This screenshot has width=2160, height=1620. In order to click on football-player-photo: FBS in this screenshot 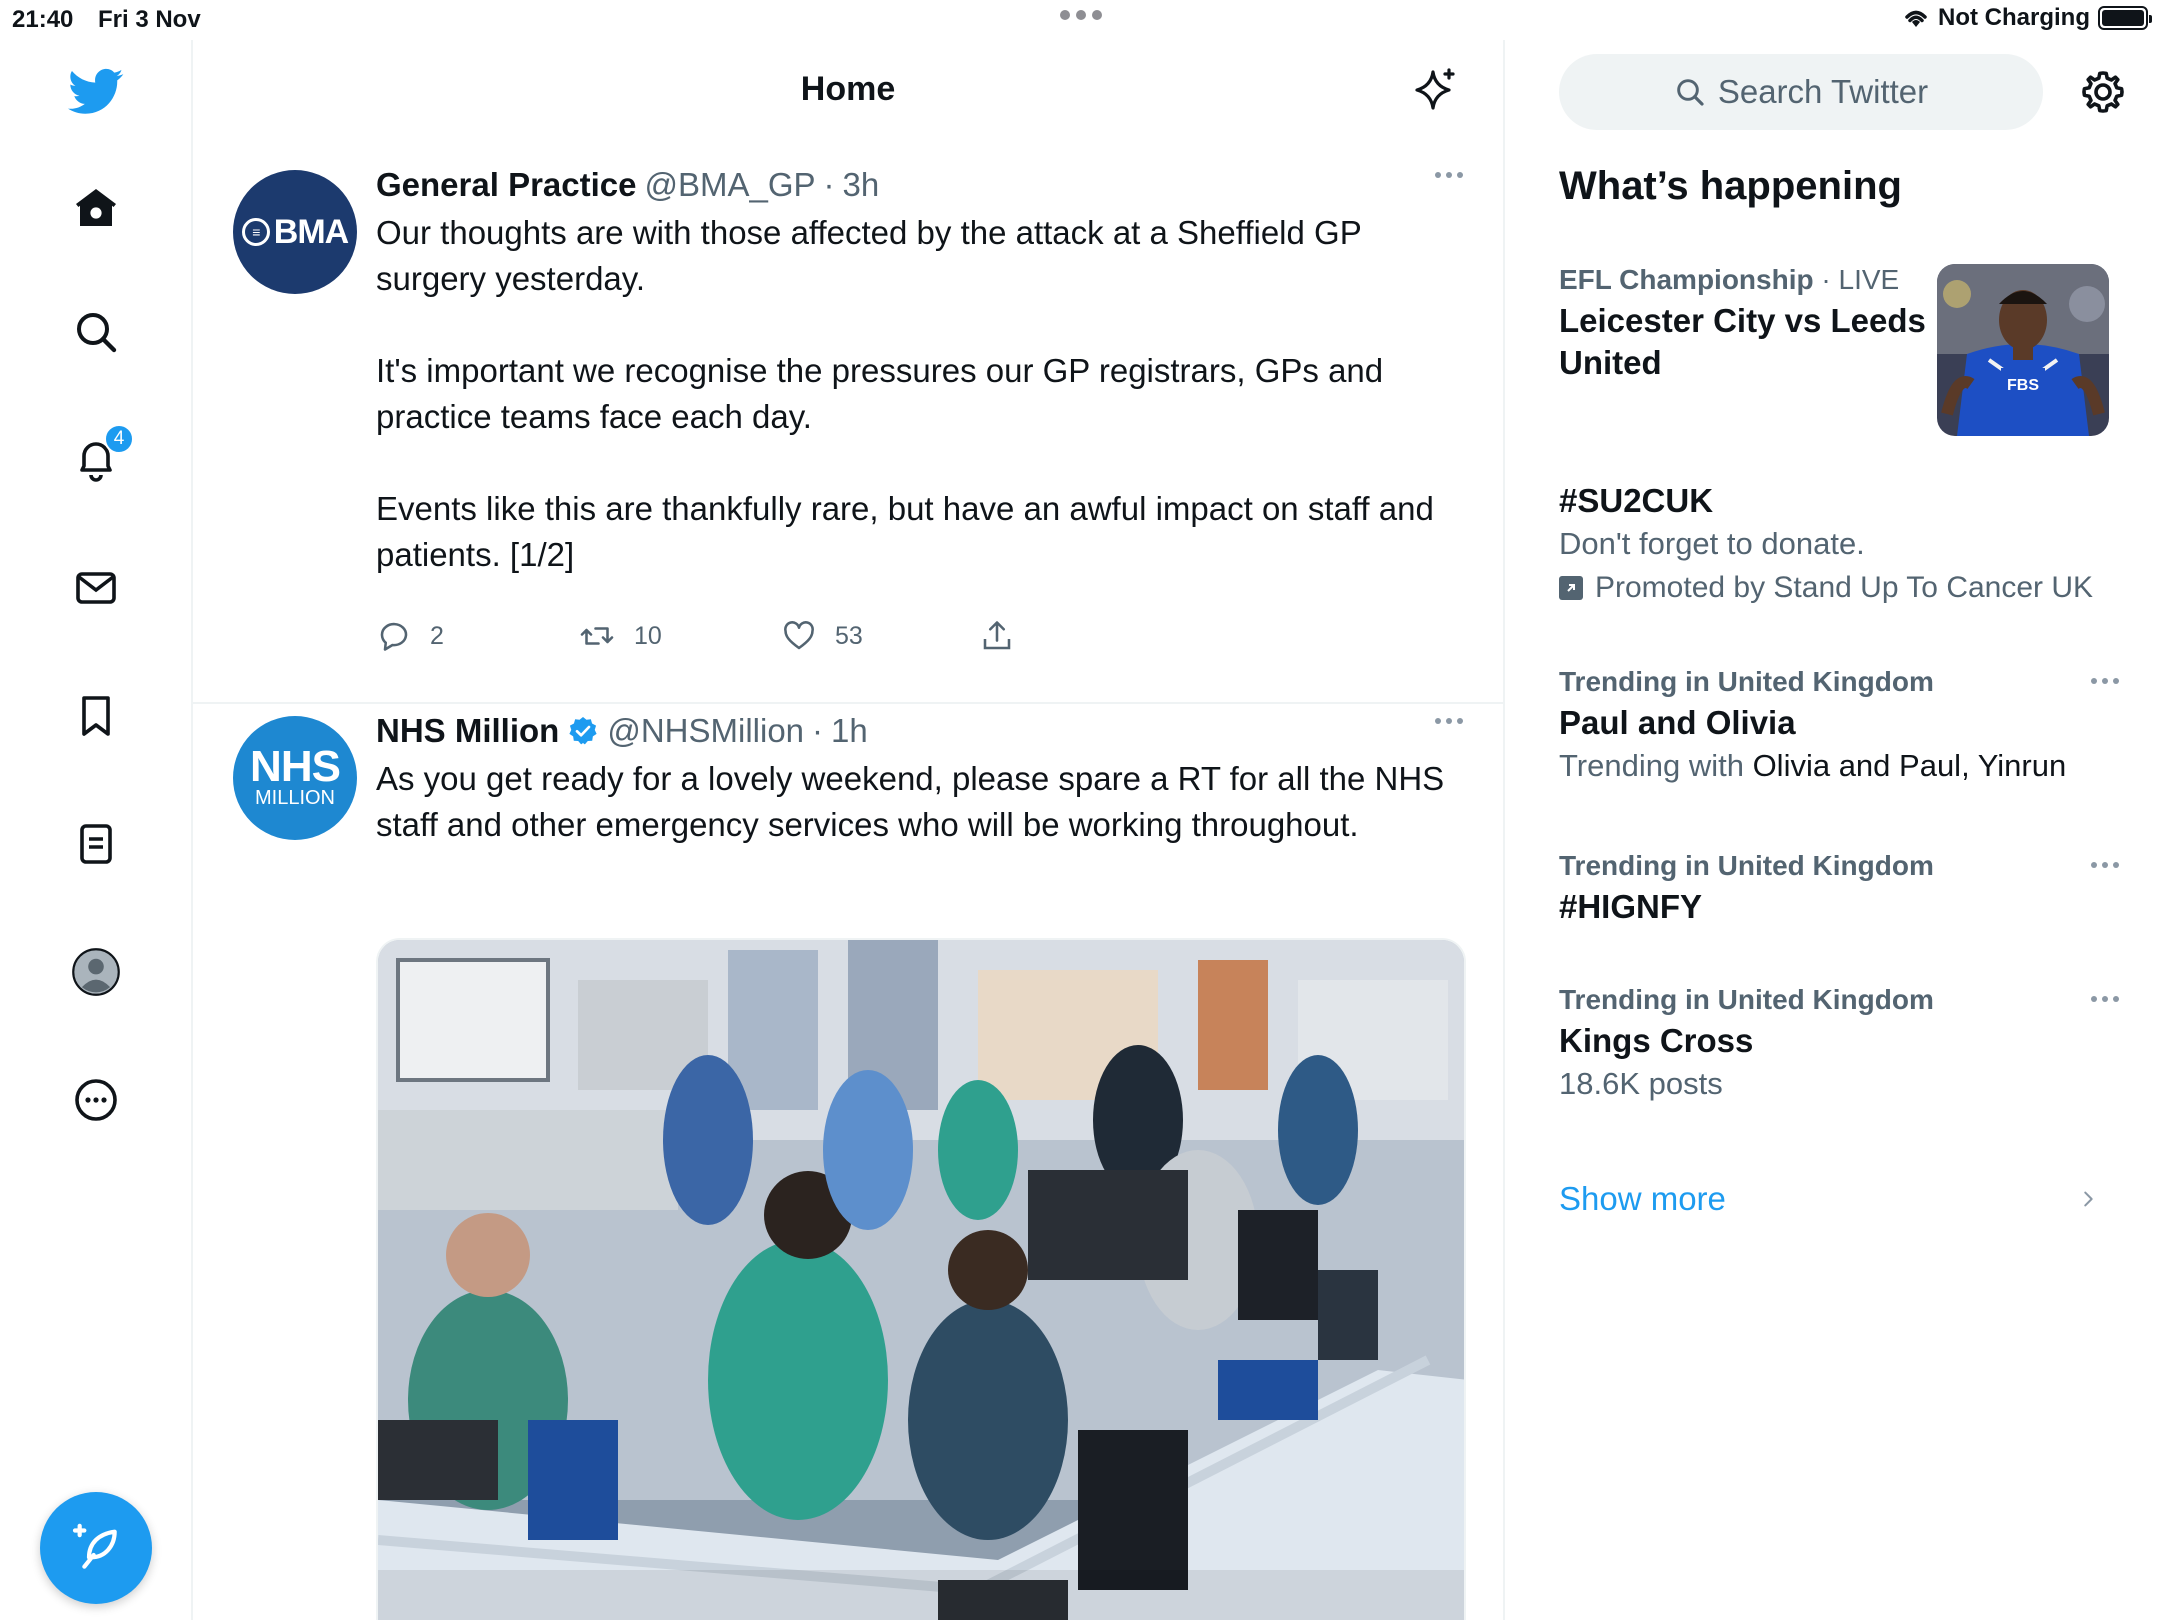, I will do `click(2023, 350)`.